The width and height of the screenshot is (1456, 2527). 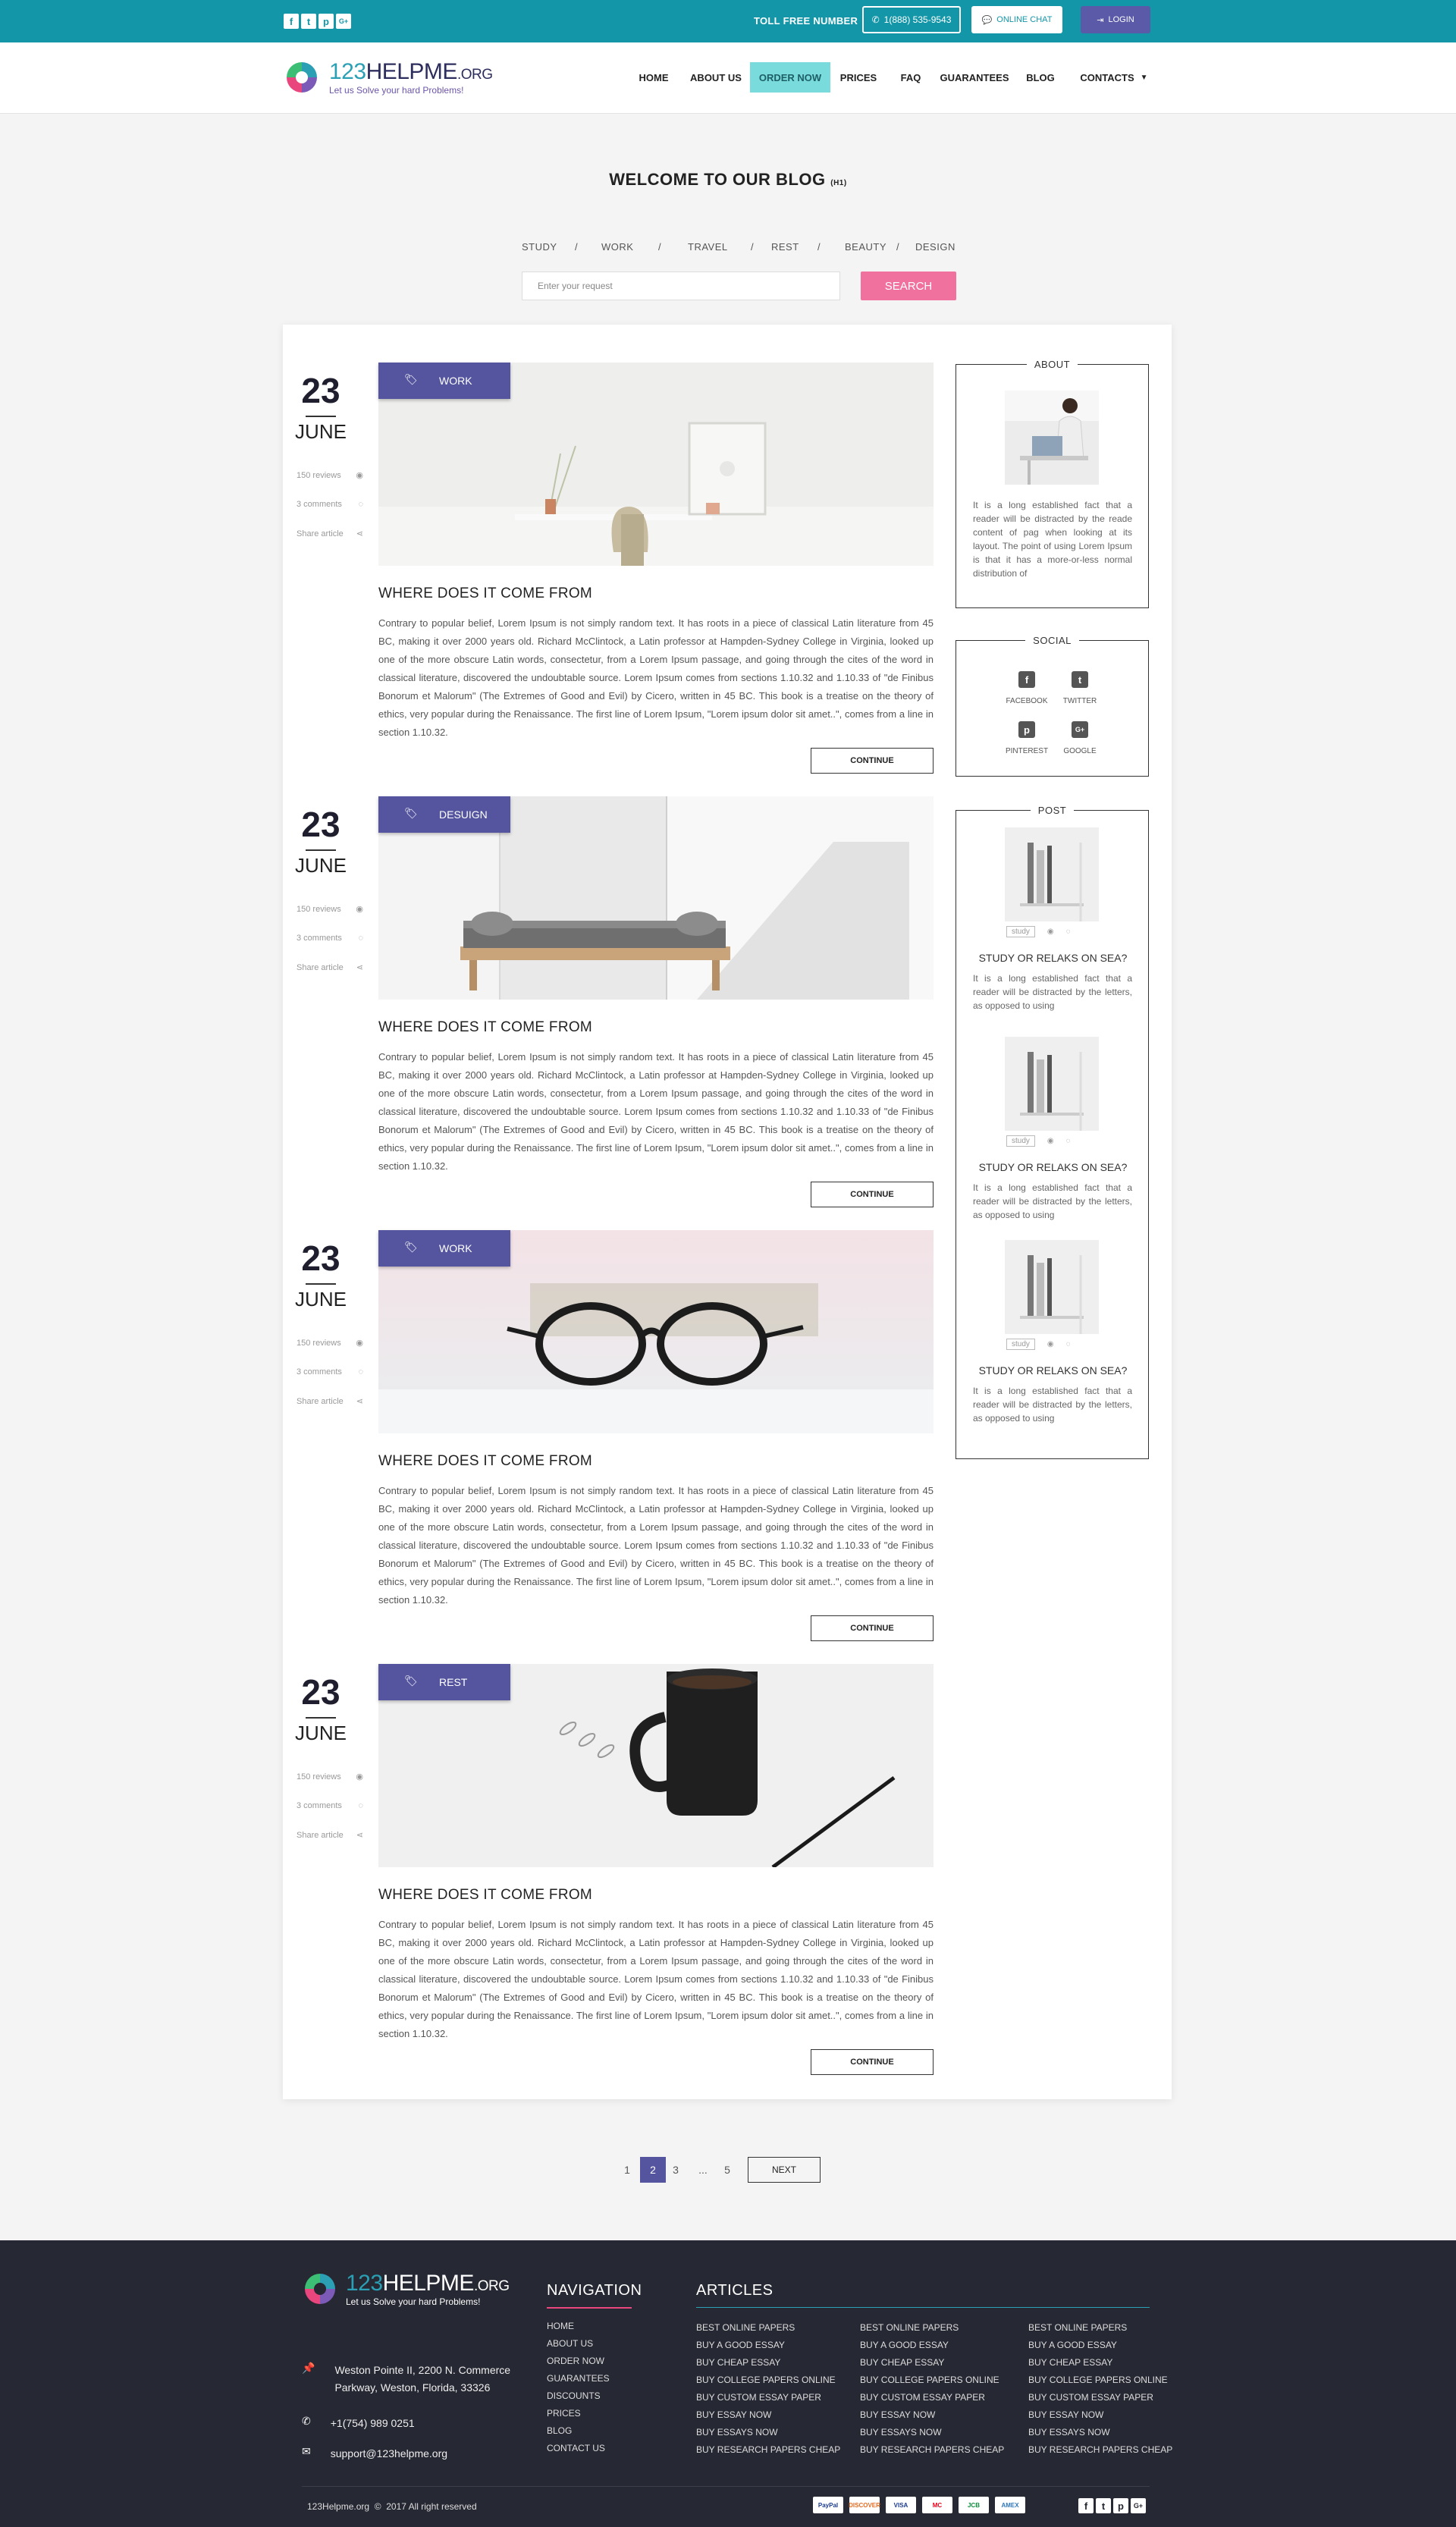 What do you see at coordinates (559, 2430) in the screenshot?
I see `footer-link-blog: BLOG` at bounding box center [559, 2430].